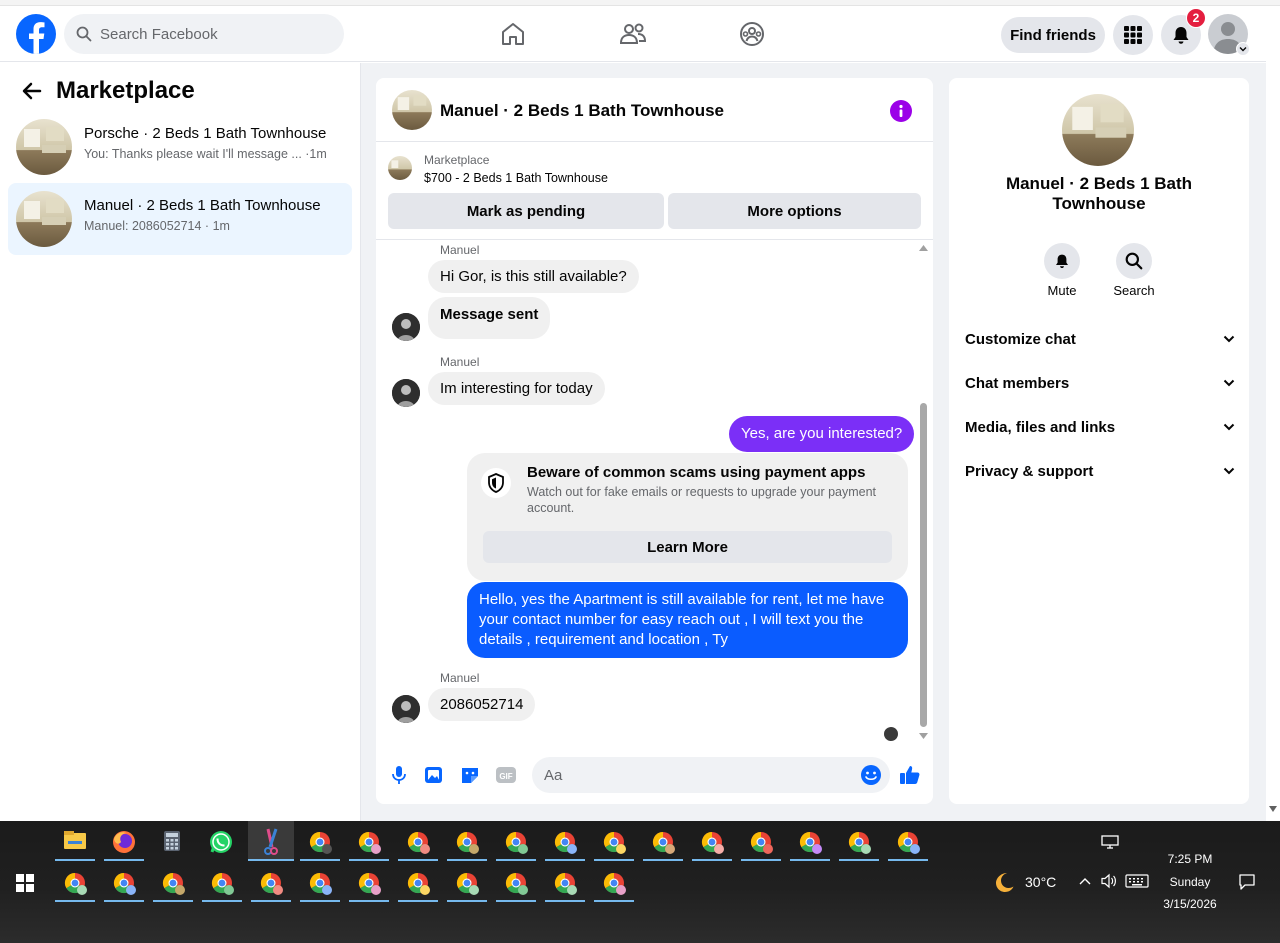 This screenshot has width=1280, height=943. What do you see at coordinates (1273, 413) in the screenshot?
I see `page-scrollbar` at bounding box center [1273, 413].